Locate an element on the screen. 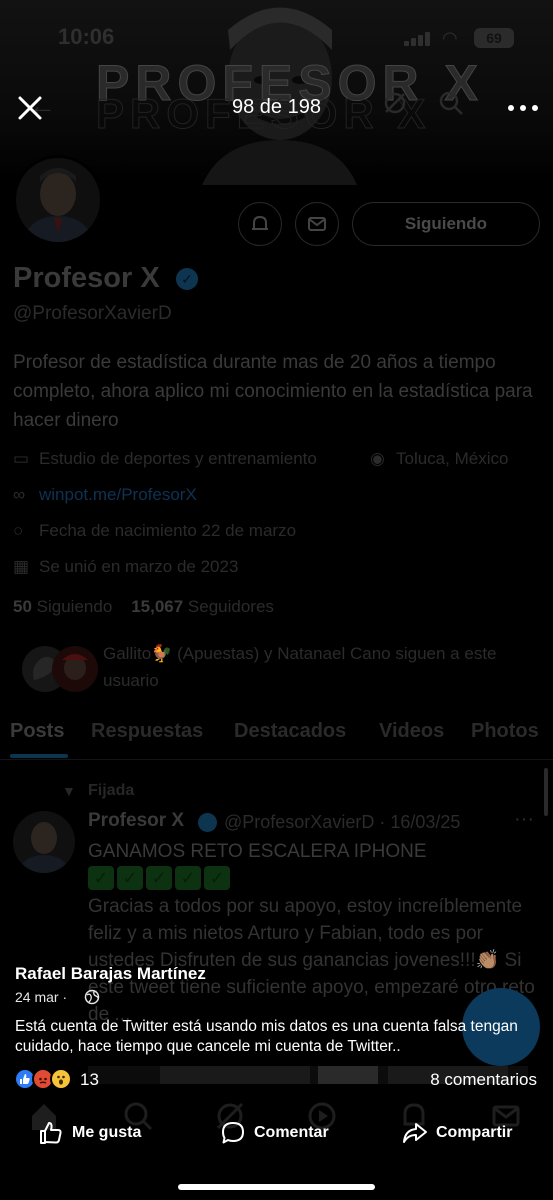 The image size is (553, 1200). tweet-title: GANAMOS RETO ESCALERA IPHONE is located at coordinates (257, 851).